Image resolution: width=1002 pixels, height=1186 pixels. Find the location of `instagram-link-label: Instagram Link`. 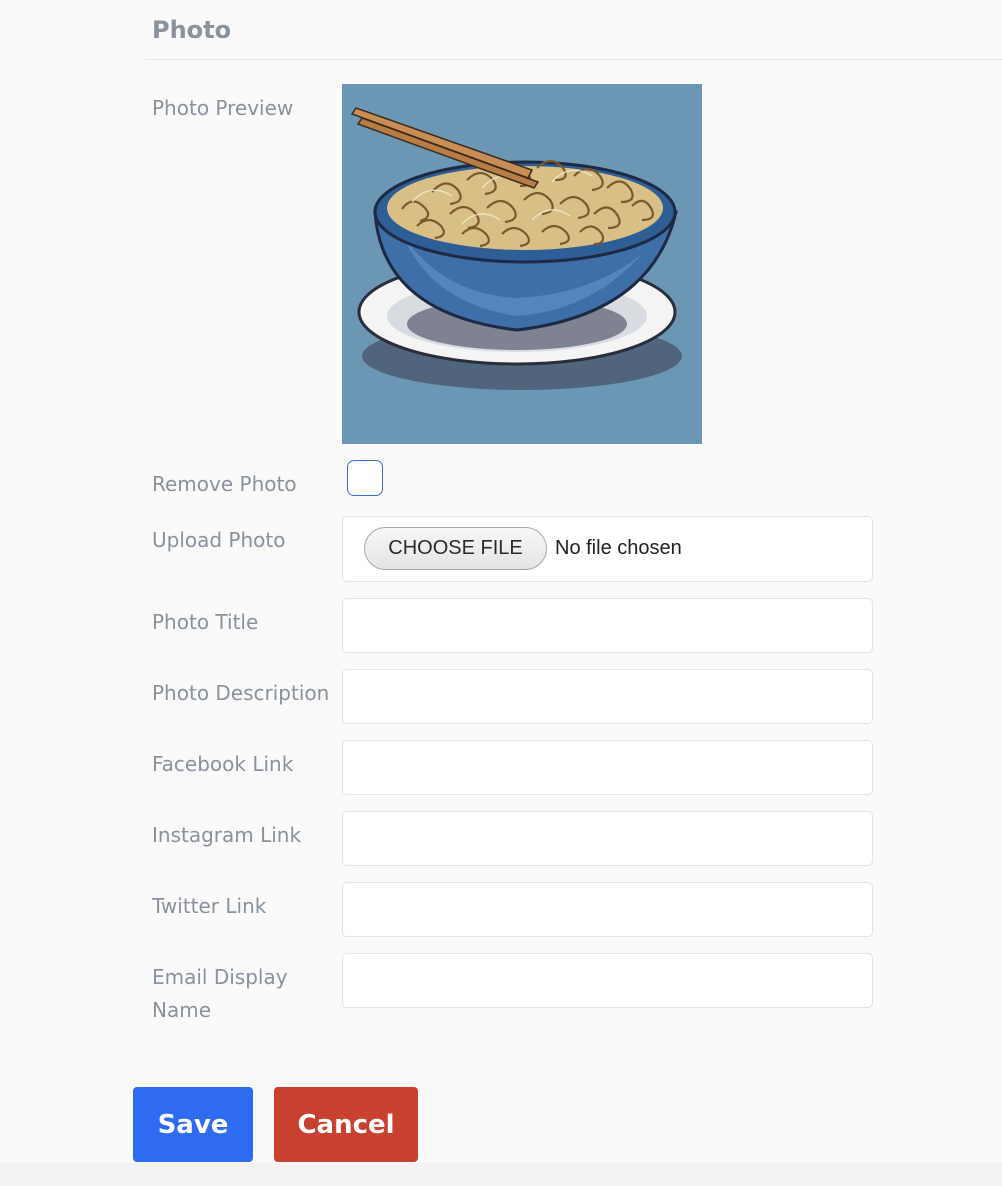

instagram-link-label: Instagram Link is located at coordinates (227, 835).